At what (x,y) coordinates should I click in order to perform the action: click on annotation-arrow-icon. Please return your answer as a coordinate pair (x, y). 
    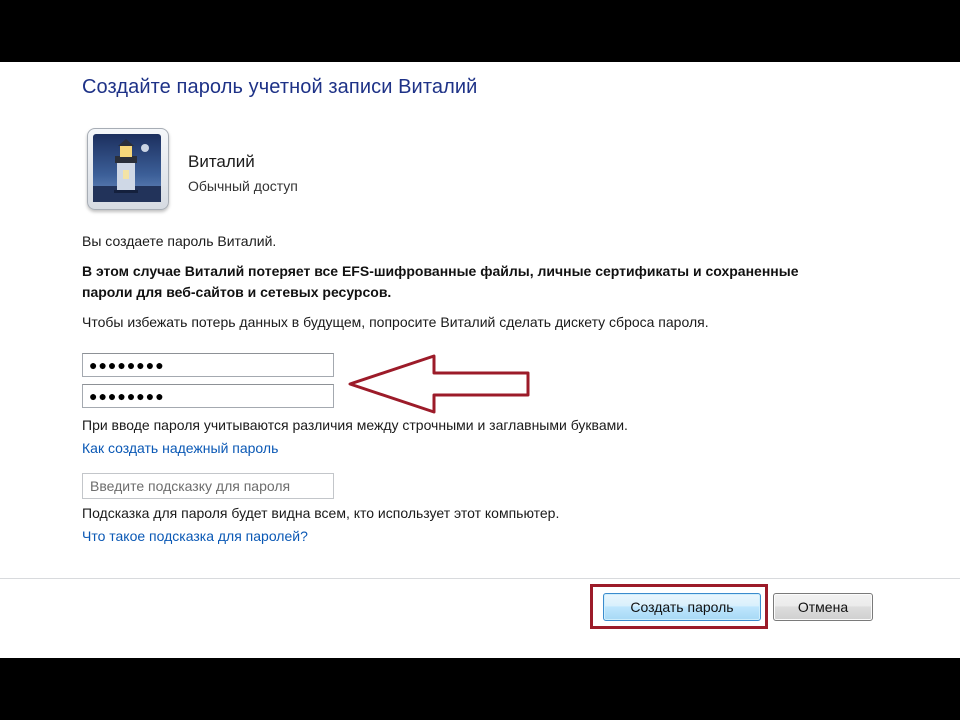
    Looking at the image, I should click on (439, 384).